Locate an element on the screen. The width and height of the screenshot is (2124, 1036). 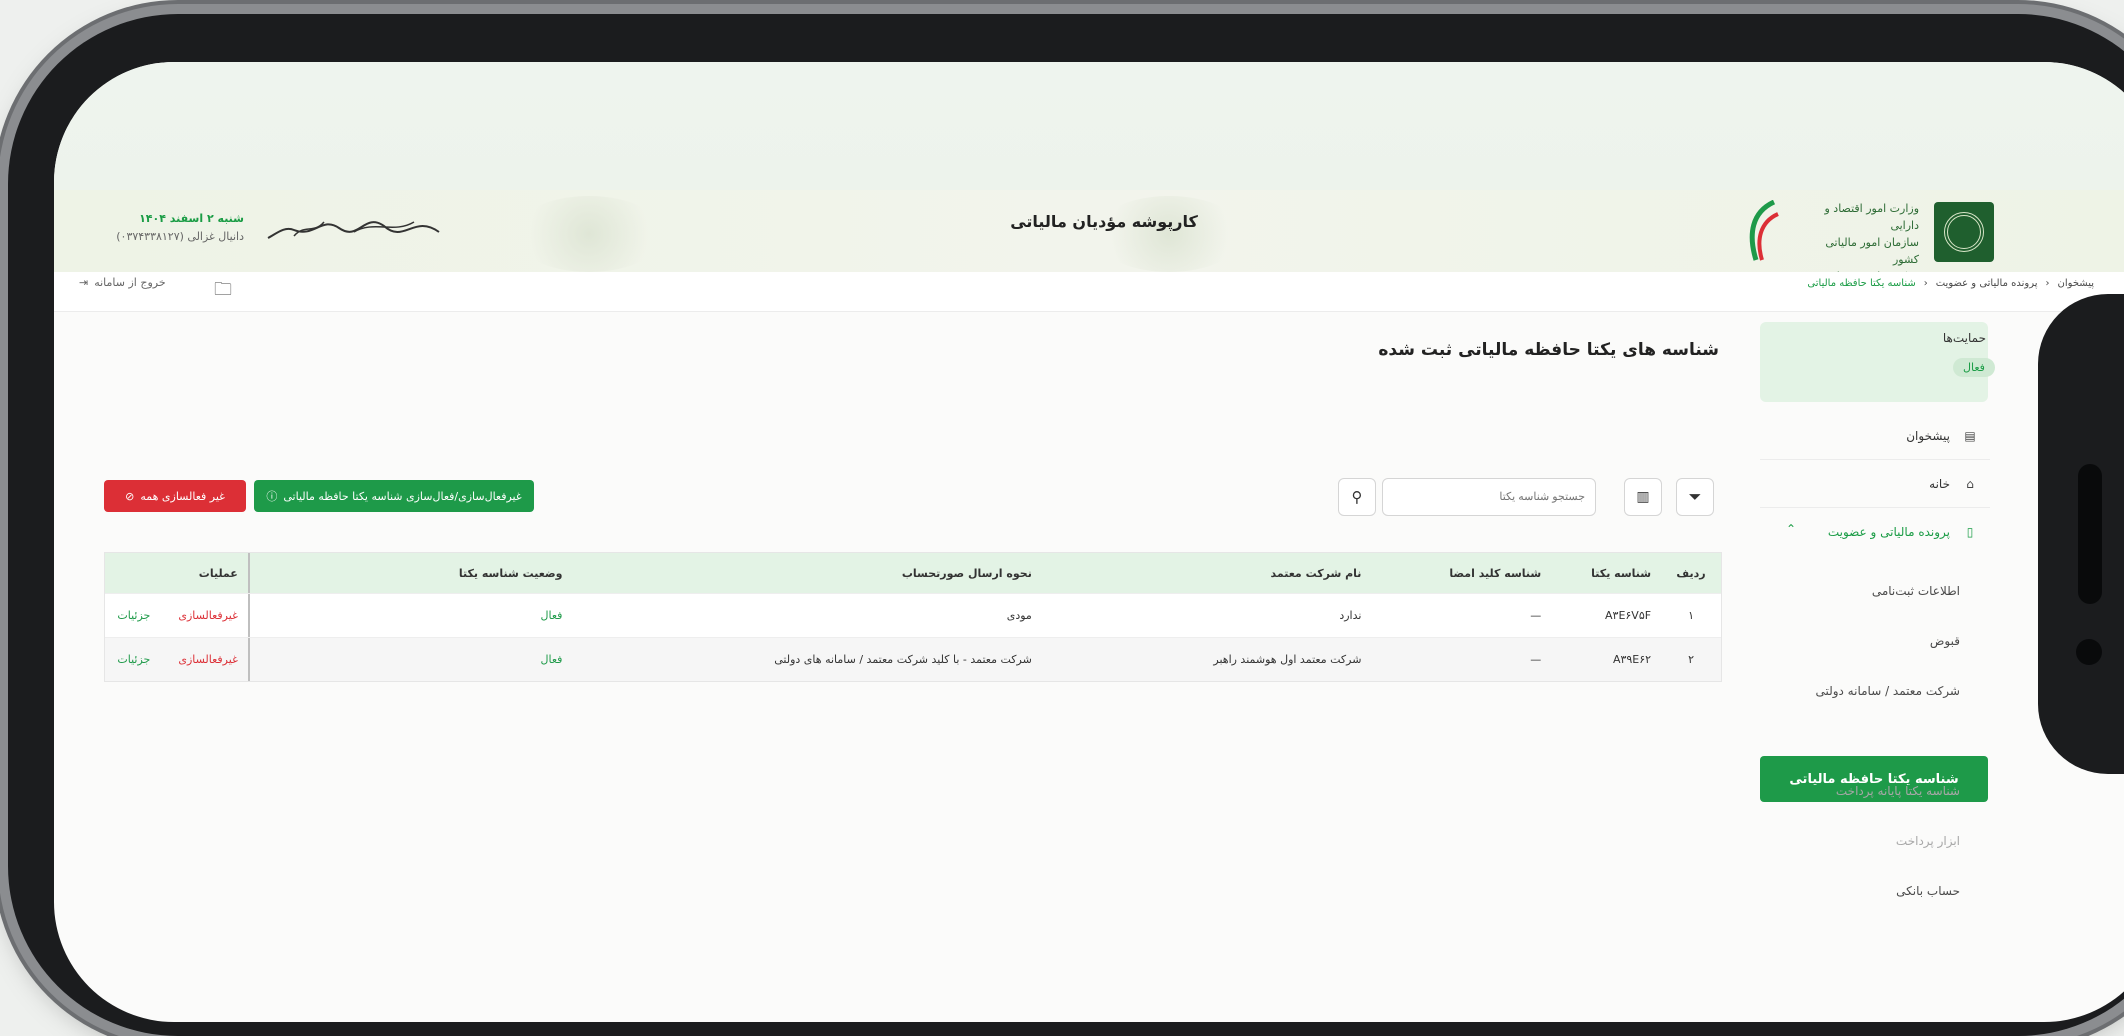
columns-icon: ▥ is located at coordinates (1643, 497).